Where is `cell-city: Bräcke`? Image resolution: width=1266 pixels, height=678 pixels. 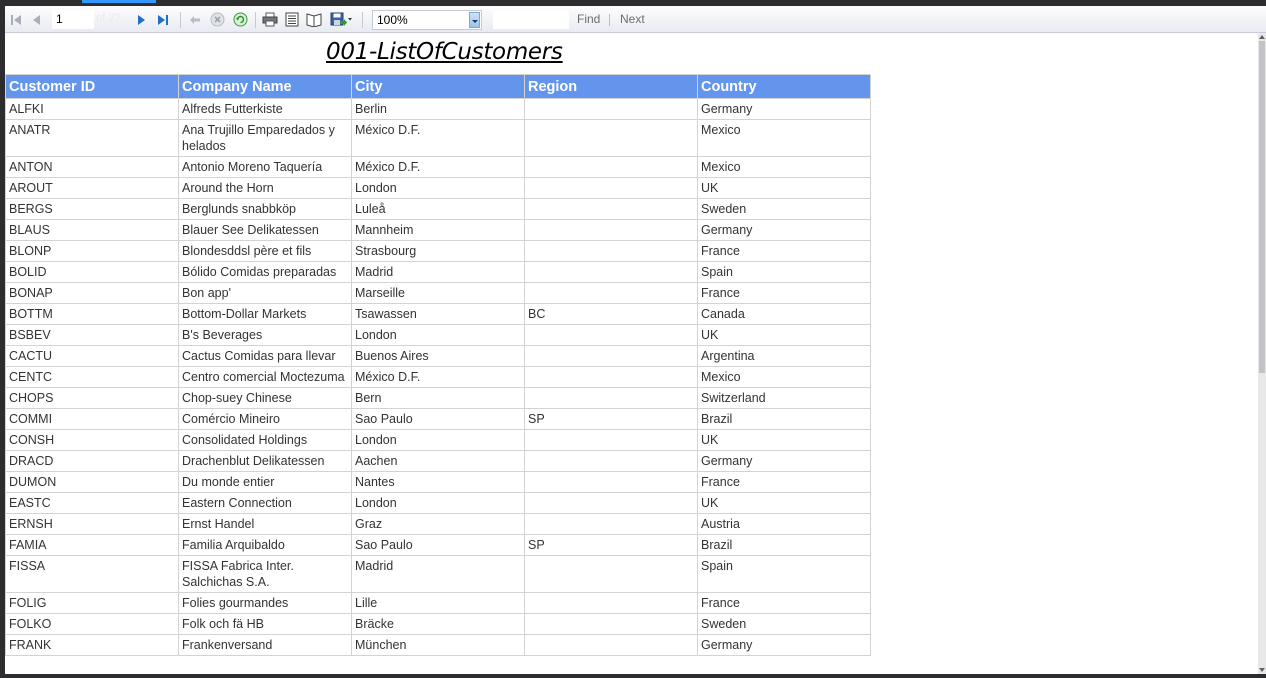 cell-city: Bräcke is located at coordinates (438, 624).